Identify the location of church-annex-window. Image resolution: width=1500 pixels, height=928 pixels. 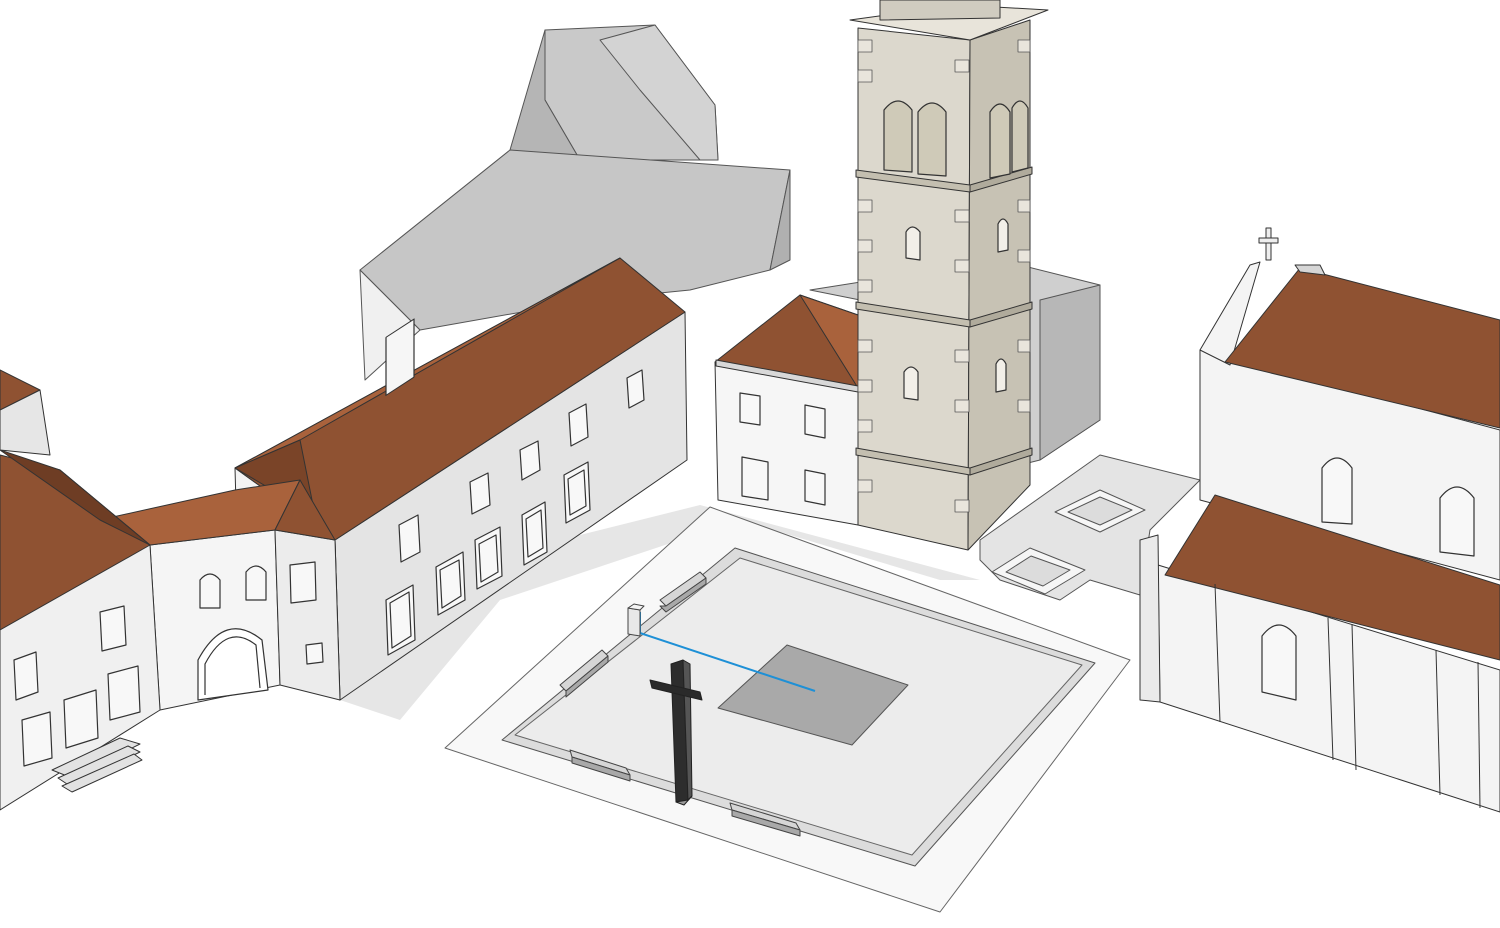
(1279, 662).